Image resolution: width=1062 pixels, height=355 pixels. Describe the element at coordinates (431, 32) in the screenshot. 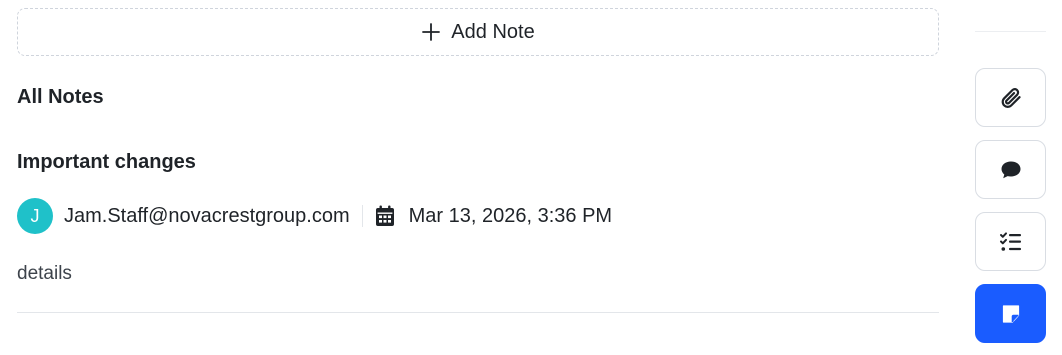

I see `plus-icon` at that location.